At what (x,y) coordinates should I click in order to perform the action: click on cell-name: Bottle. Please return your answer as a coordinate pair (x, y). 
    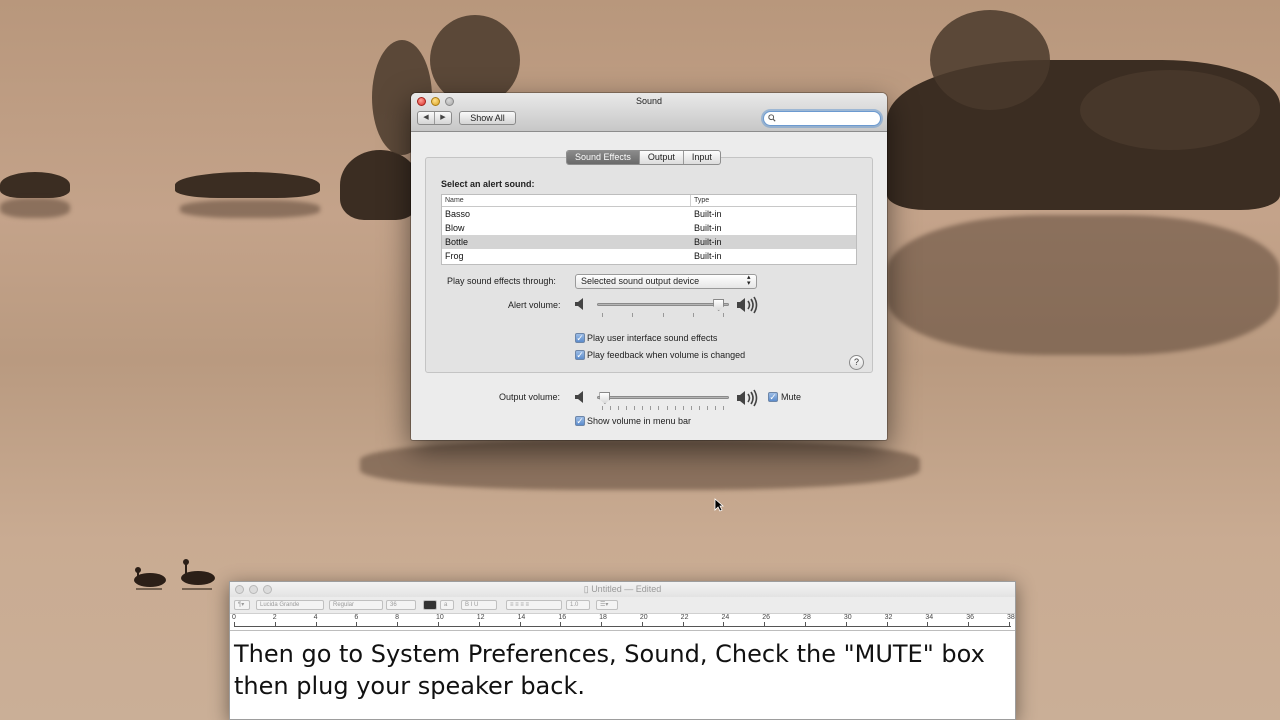
    Looking at the image, I should click on (457, 242).